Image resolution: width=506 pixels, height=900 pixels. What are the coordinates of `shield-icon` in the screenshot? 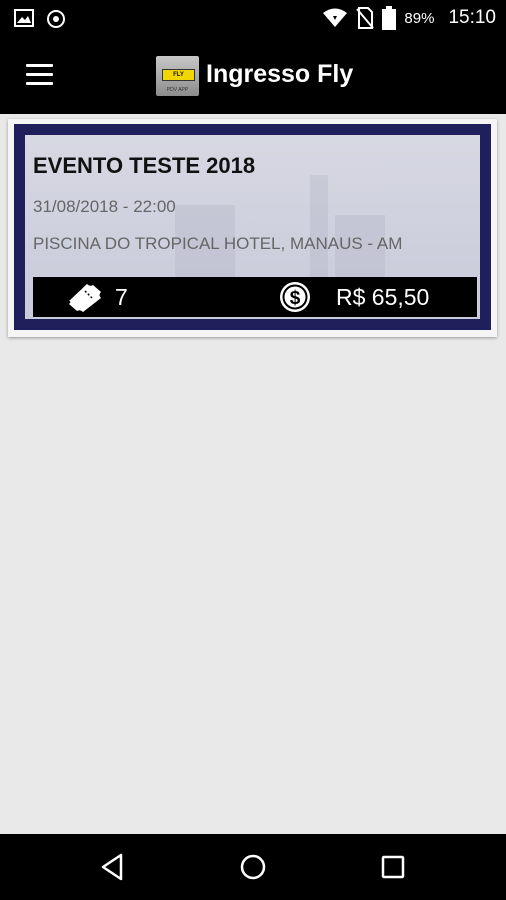 It's located at (56, 19).